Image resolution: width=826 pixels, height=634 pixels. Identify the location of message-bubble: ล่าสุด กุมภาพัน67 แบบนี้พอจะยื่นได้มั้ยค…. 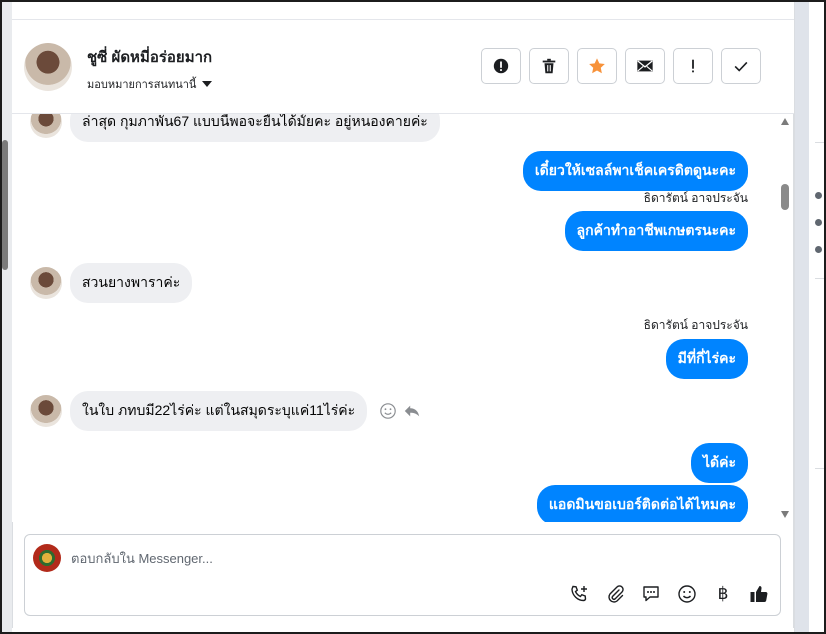
(255, 128).